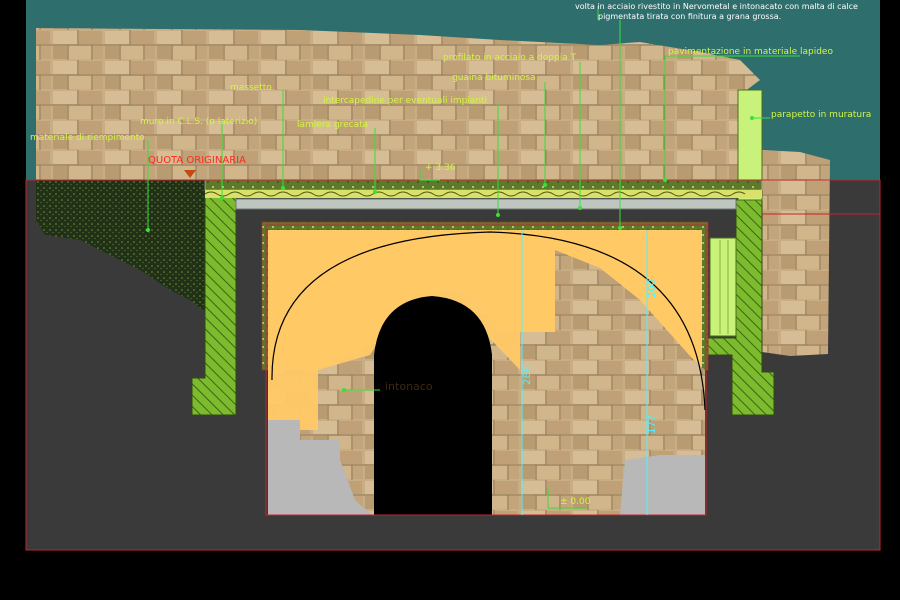 The width and height of the screenshot is (900, 600). Describe the element at coordinates (433, 405) in the screenshot. I see `arch-opening` at that location.